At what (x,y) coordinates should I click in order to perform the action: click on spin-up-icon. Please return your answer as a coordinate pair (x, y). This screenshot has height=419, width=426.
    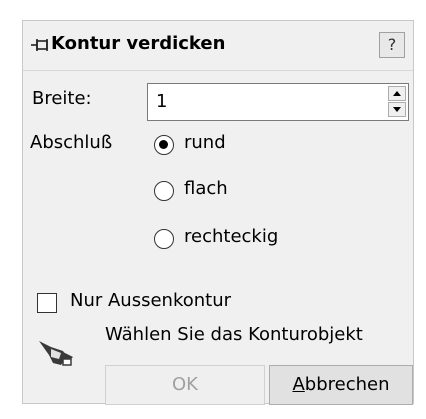
    Looking at the image, I should click on (397, 93).